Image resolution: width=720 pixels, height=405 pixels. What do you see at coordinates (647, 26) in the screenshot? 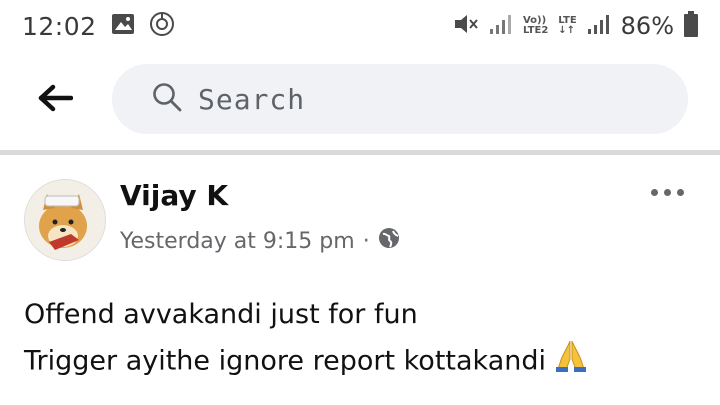
I see `battery-percentage: 86%` at bounding box center [647, 26].